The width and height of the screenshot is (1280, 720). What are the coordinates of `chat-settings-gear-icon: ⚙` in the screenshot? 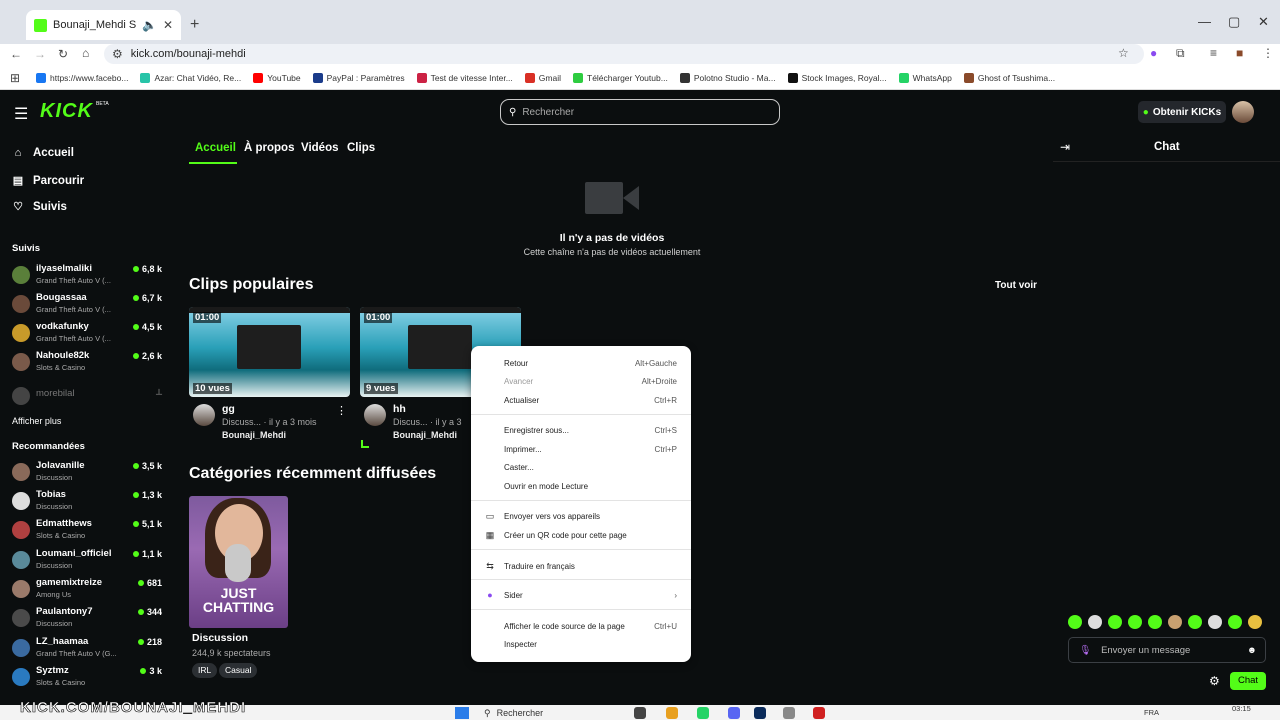 It's located at (1214, 681).